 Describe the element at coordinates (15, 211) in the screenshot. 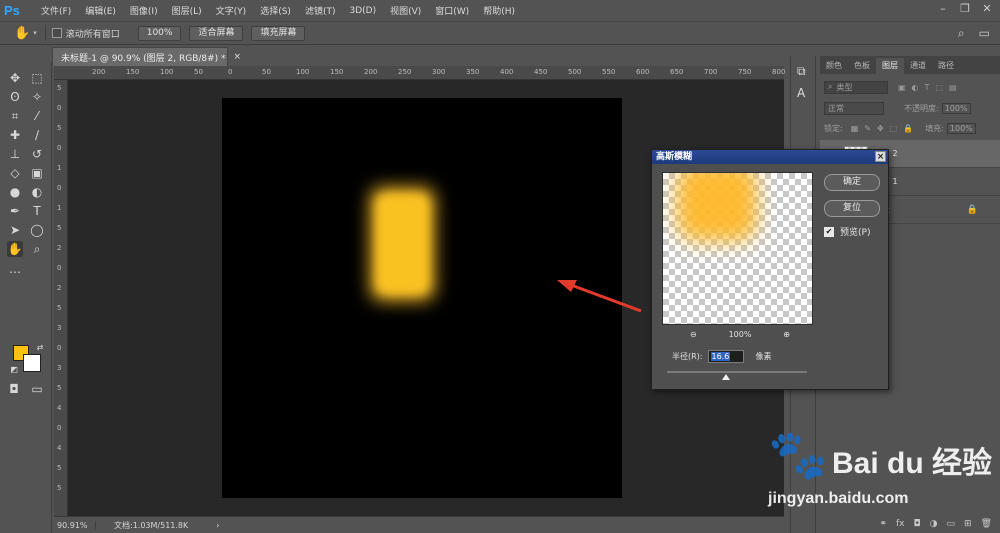

I see `pen-icon: ✒` at that location.